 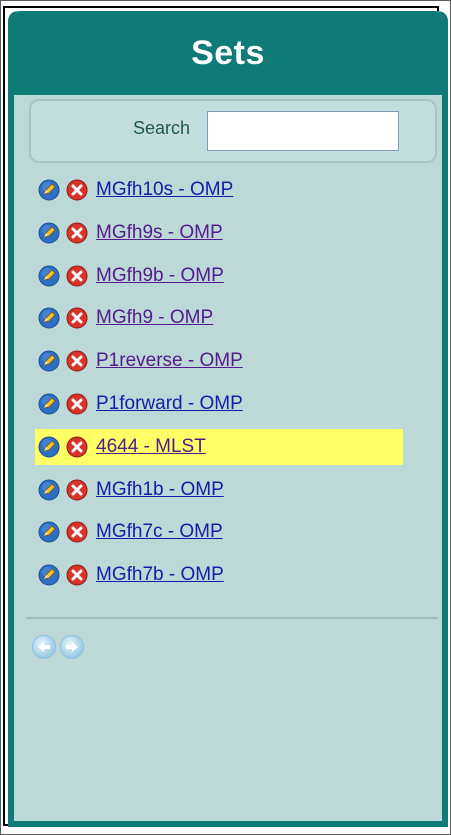 What do you see at coordinates (162, 128) in the screenshot?
I see `search-label: Search` at bounding box center [162, 128].